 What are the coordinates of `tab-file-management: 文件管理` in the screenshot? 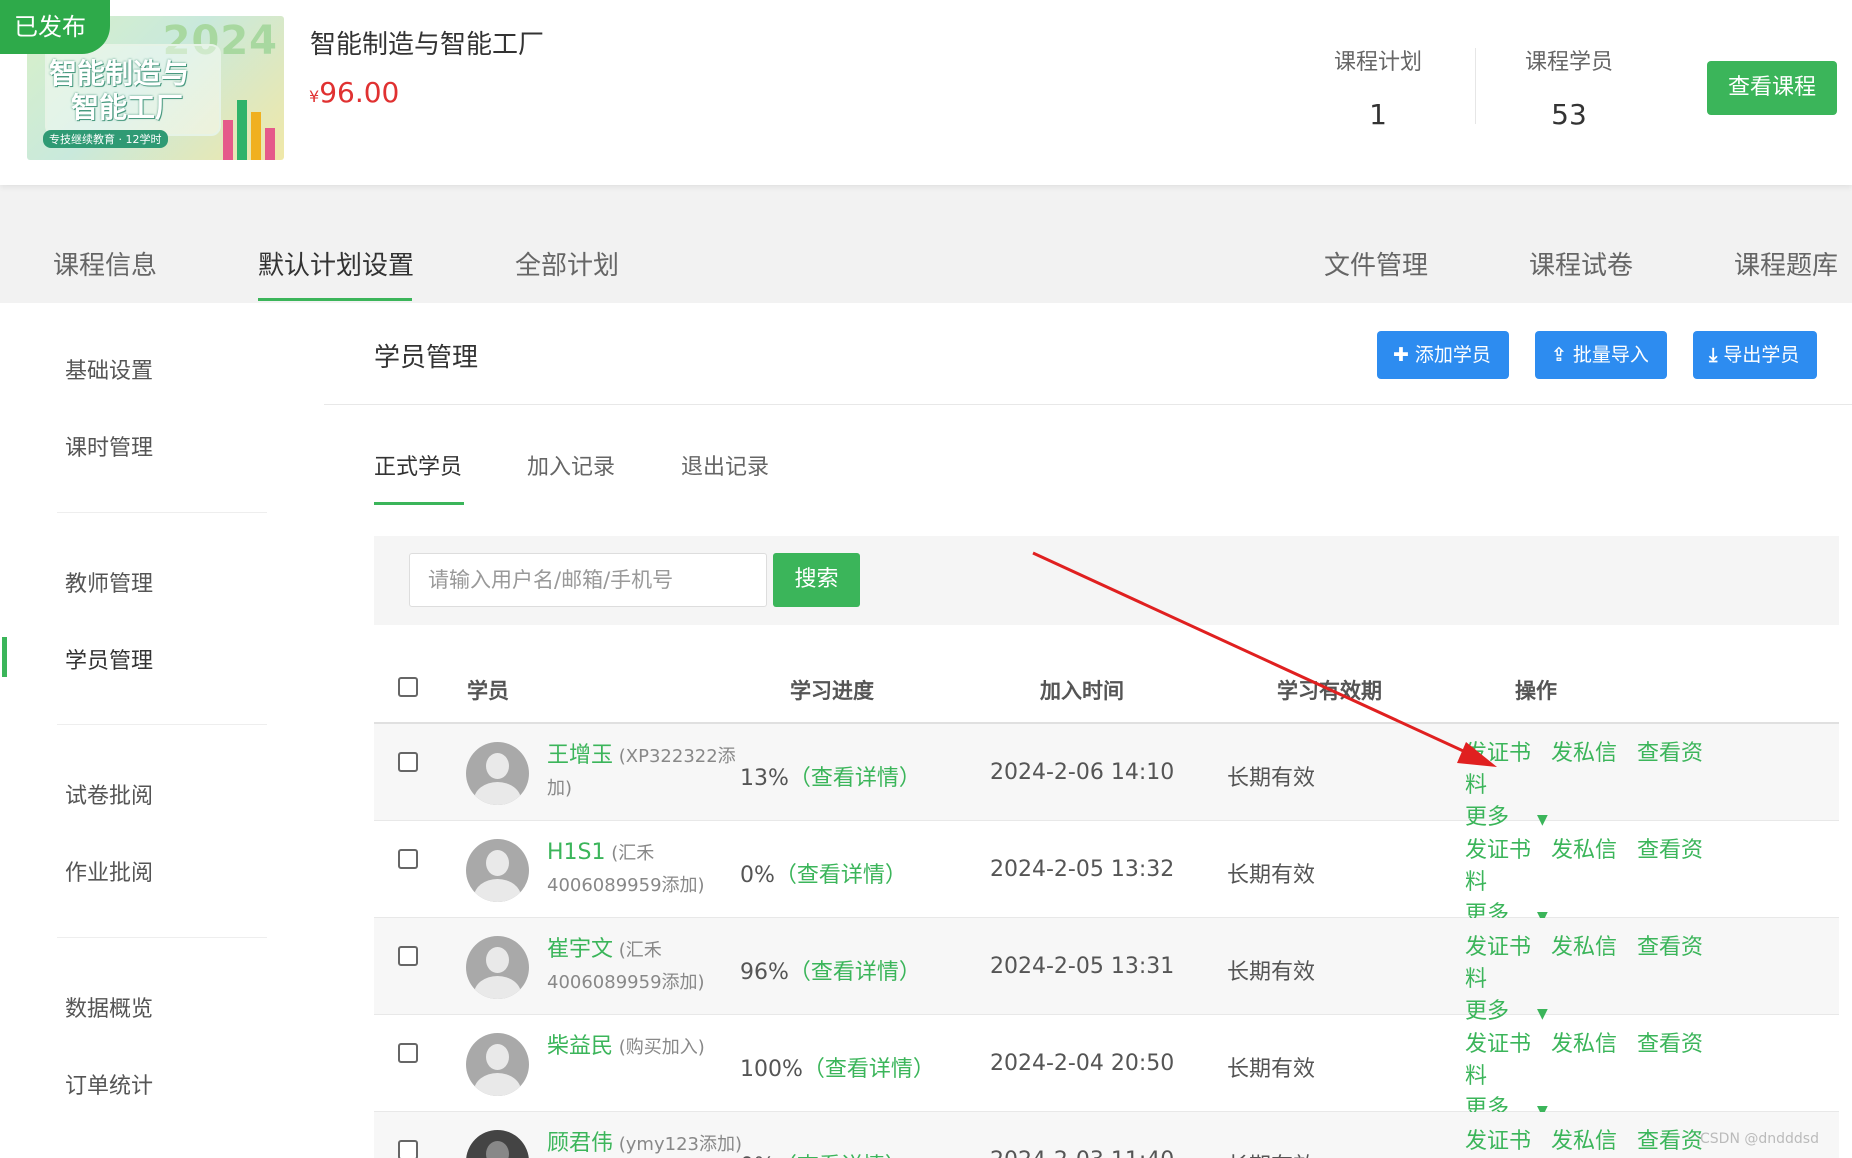 It's located at (1376, 263).